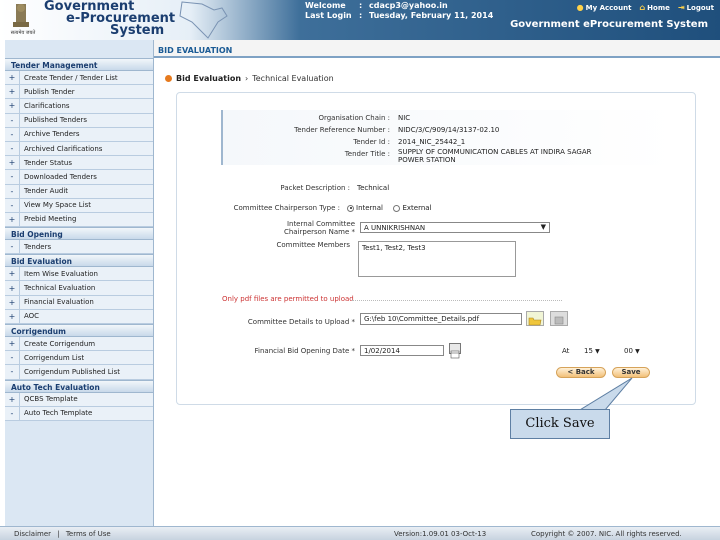 The width and height of the screenshot is (720, 540). What do you see at coordinates (342, 130) in the screenshot?
I see `tender-ref-label: Tender Reference Number :` at bounding box center [342, 130].